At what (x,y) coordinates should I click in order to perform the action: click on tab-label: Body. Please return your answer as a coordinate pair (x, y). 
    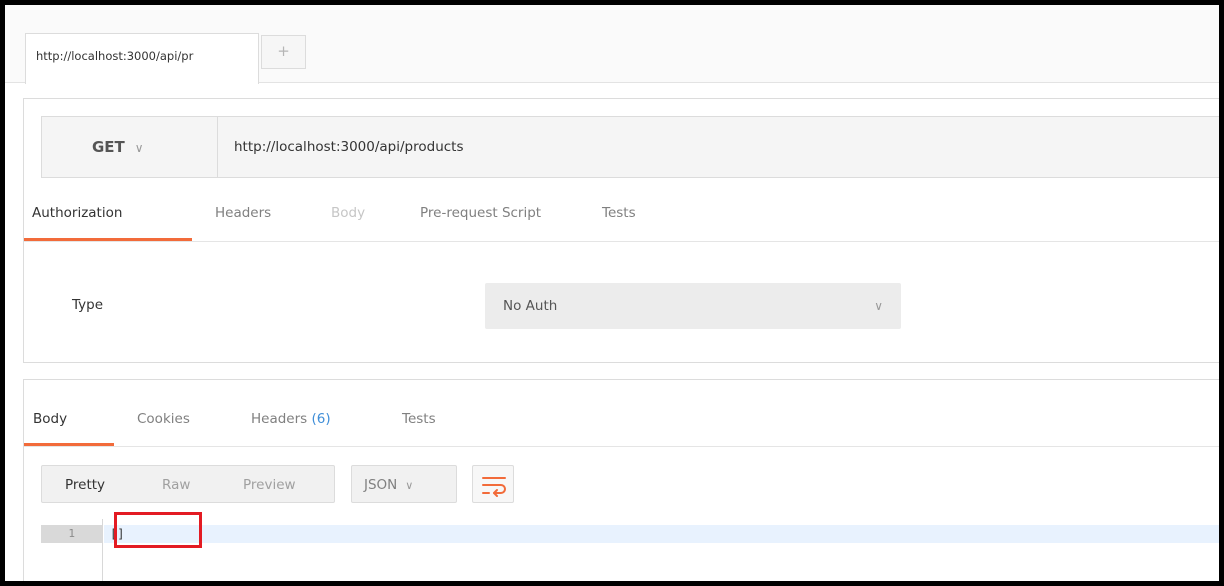
    Looking at the image, I should click on (50, 419).